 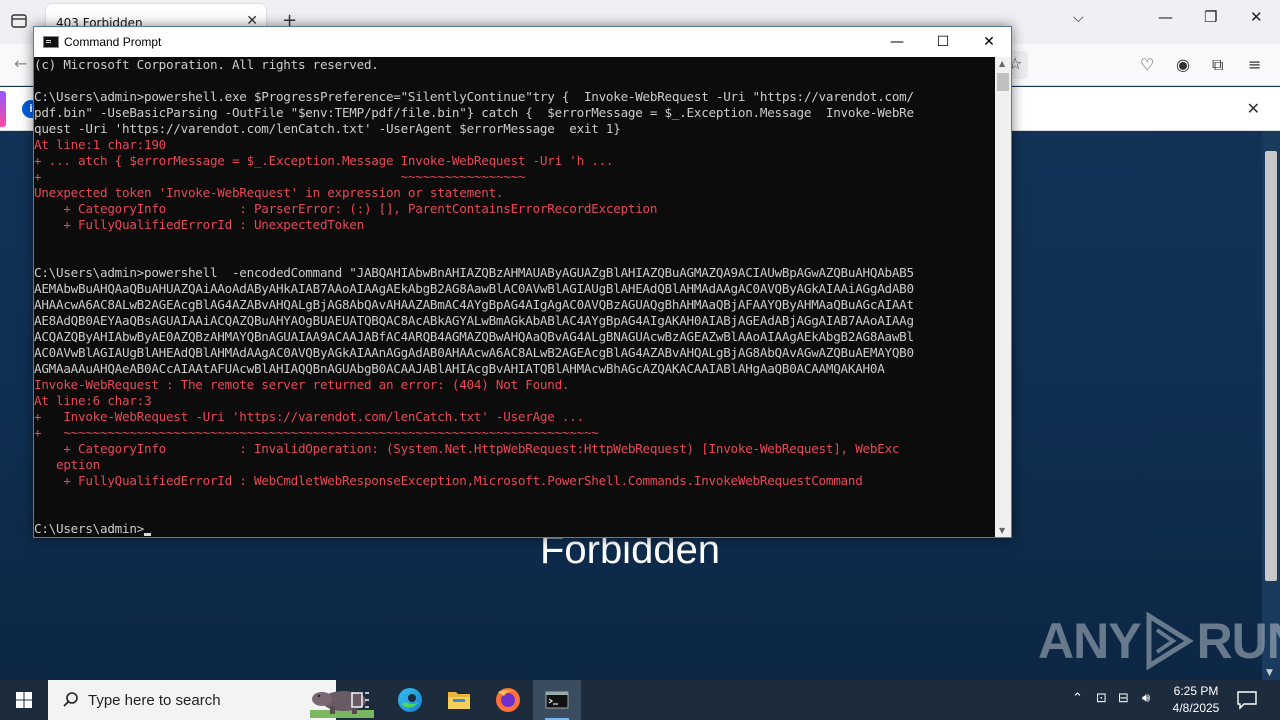 What do you see at coordinates (1147, 64) in the screenshot?
I see `pocket-icon: ♡` at bounding box center [1147, 64].